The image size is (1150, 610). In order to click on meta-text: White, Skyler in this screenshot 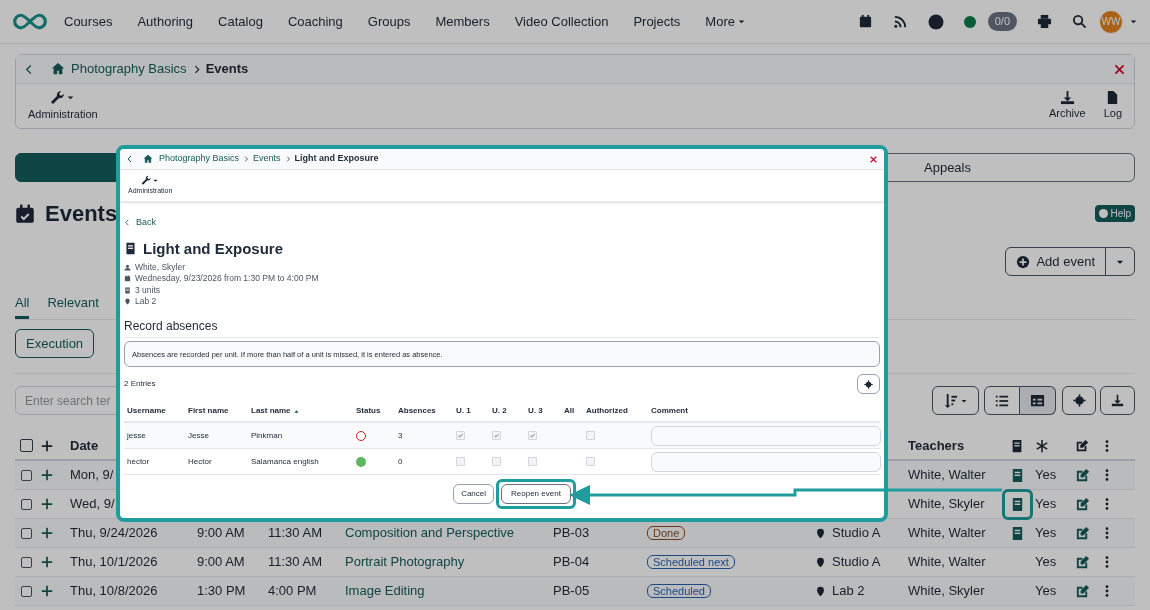, I will do `click(160, 268)`.